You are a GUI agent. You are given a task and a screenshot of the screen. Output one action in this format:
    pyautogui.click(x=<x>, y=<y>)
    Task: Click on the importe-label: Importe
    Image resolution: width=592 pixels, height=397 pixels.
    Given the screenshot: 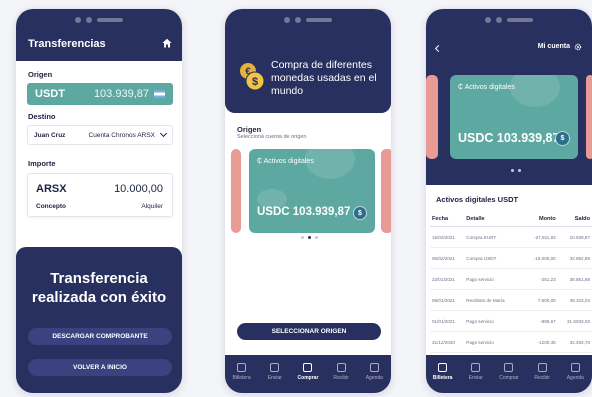 What is the action you would take?
    pyautogui.click(x=42, y=163)
    